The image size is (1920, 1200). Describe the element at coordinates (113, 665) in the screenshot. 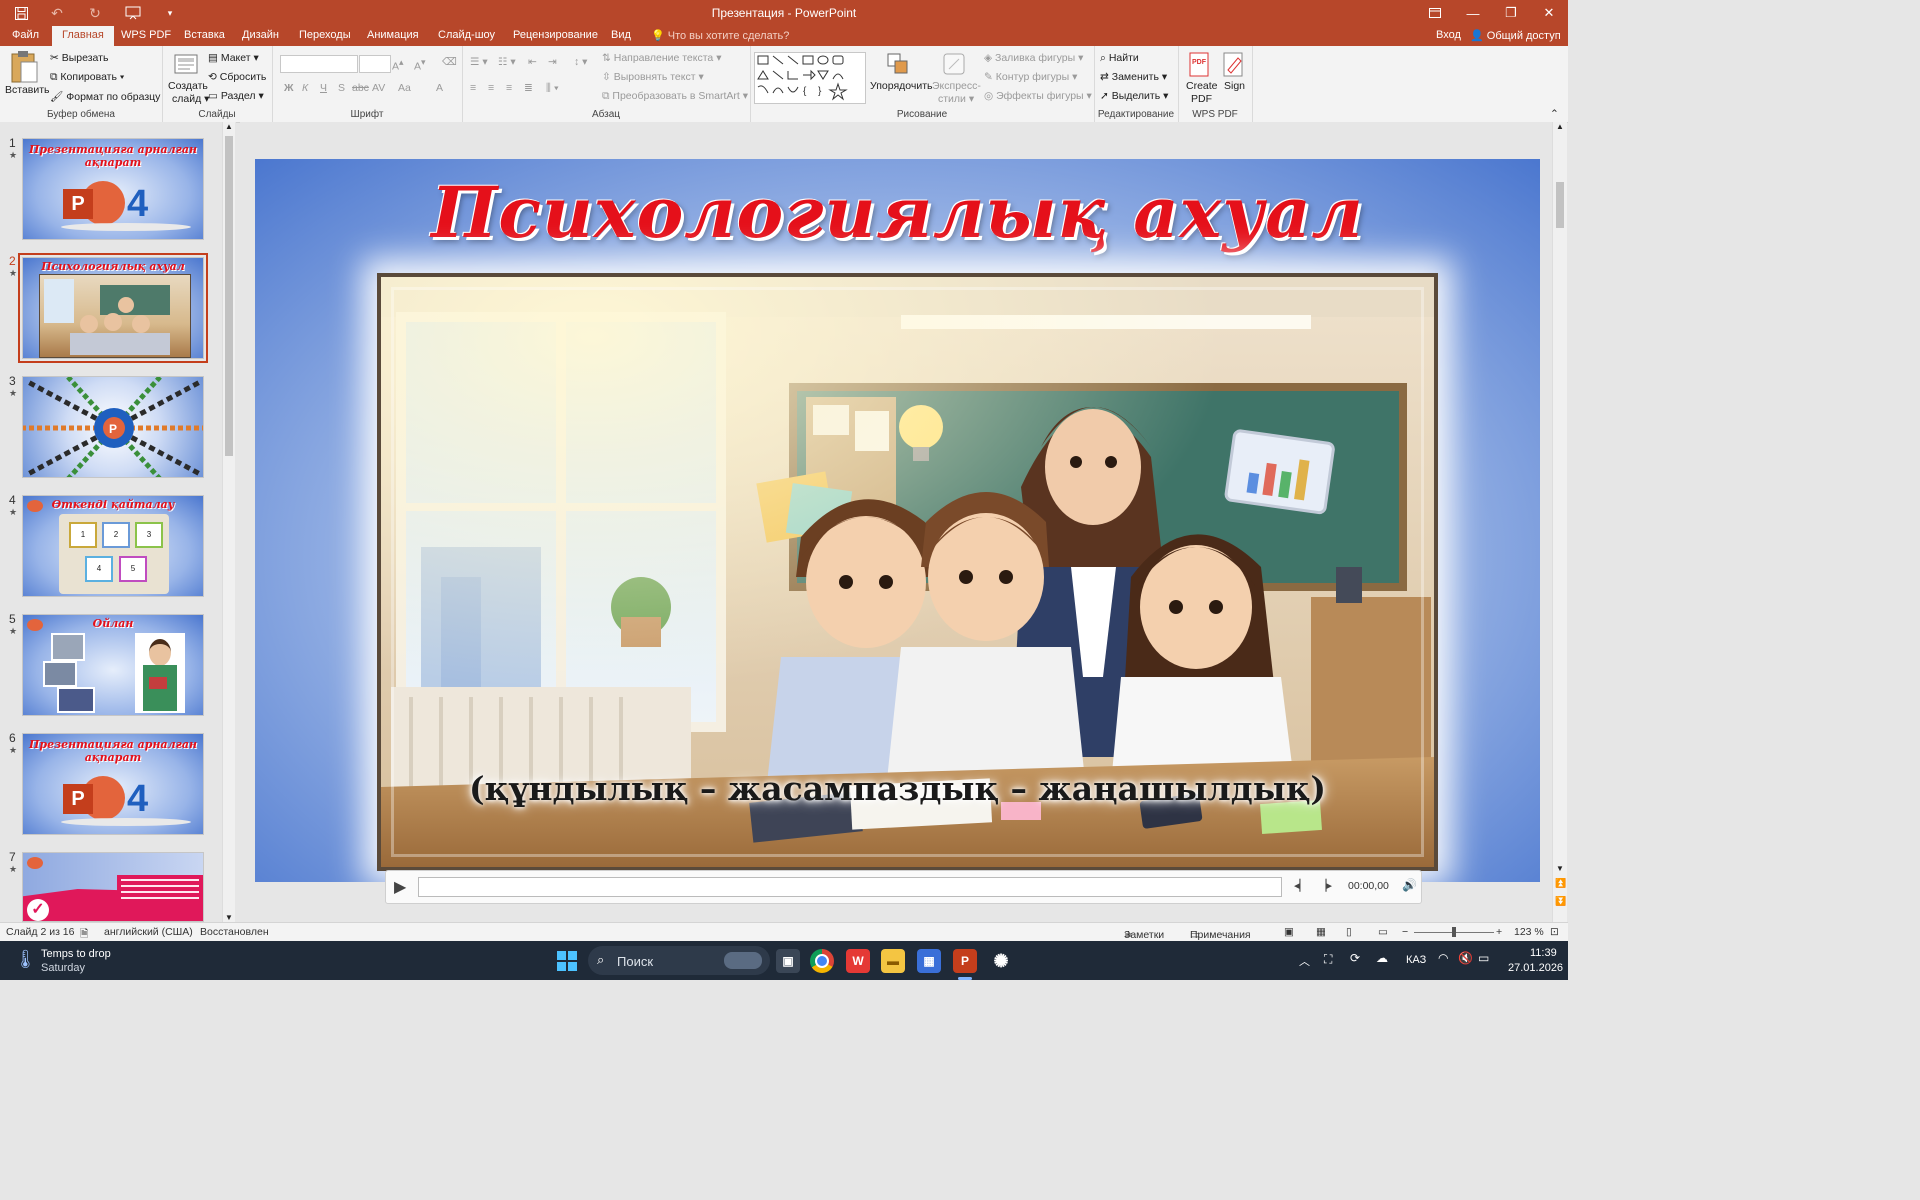

I see `slide-thumbnail-5: Ойлан` at that location.